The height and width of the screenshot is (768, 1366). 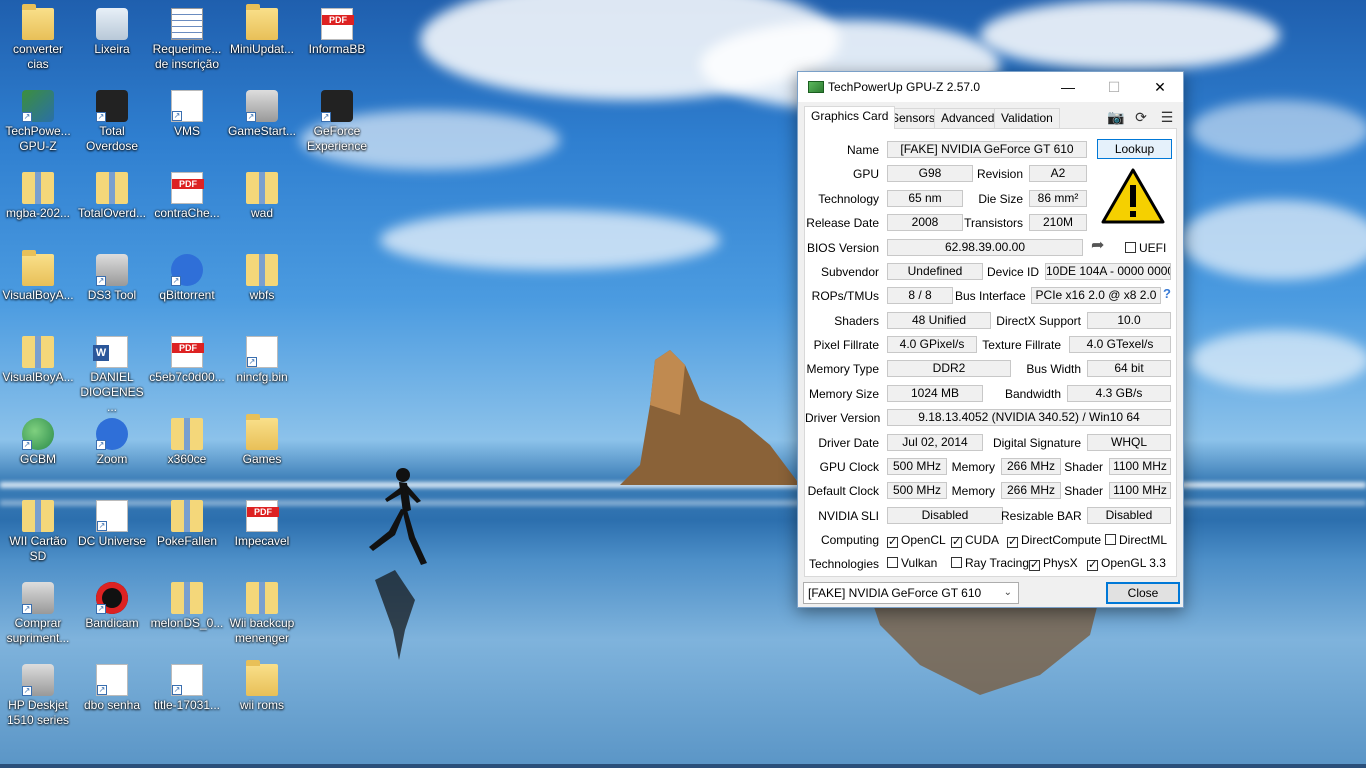 What do you see at coordinates (1140, 466) in the screenshot?
I see `gpu-shader-clock-value: 1100 MHz` at bounding box center [1140, 466].